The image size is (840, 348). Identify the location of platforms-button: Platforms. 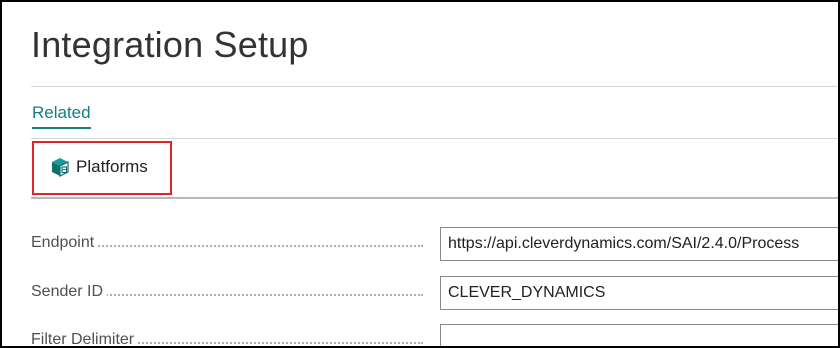
(99, 167).